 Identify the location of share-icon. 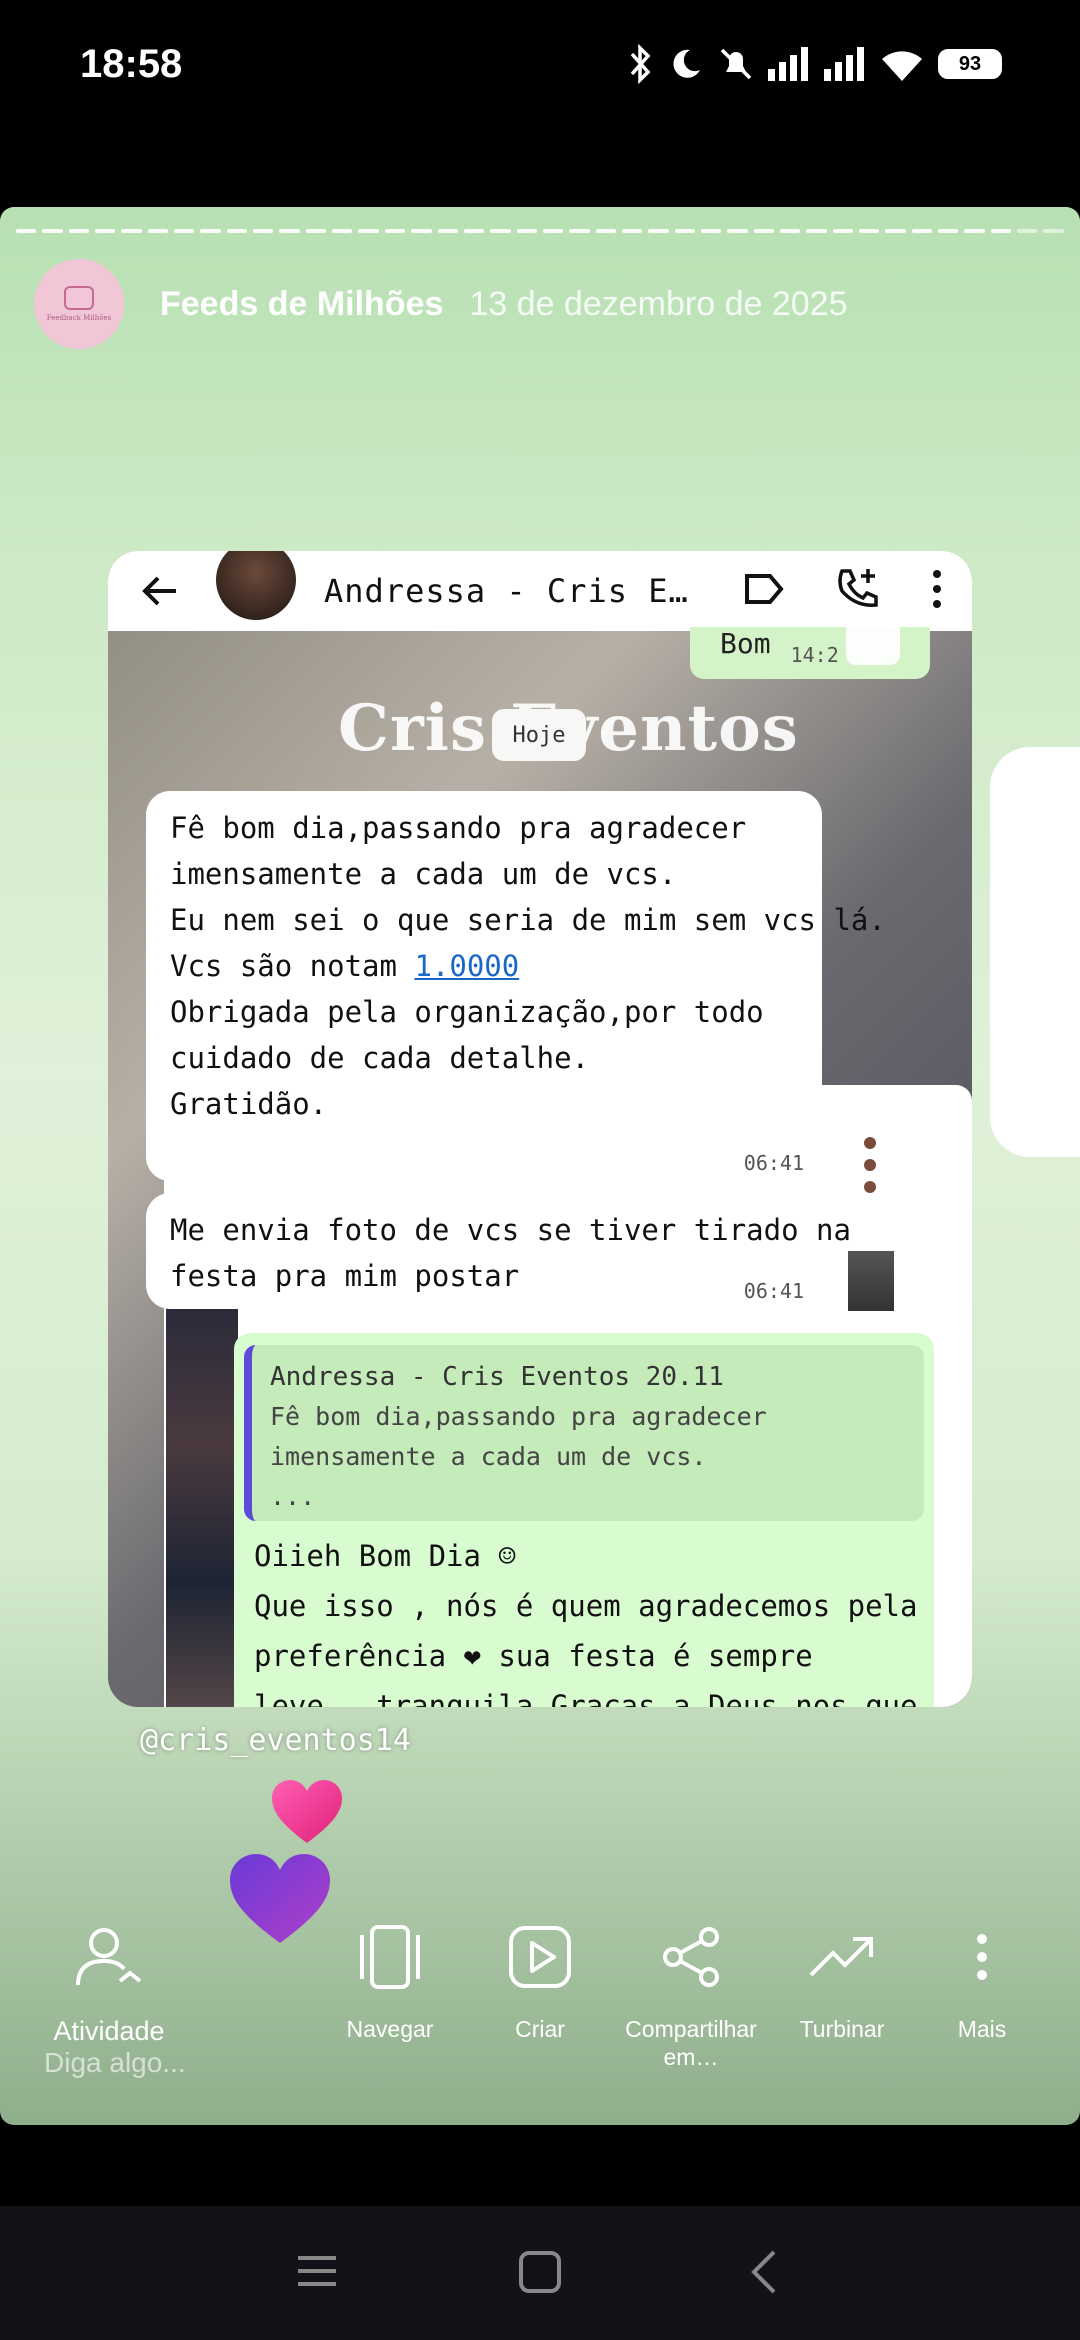
(691, 1957).